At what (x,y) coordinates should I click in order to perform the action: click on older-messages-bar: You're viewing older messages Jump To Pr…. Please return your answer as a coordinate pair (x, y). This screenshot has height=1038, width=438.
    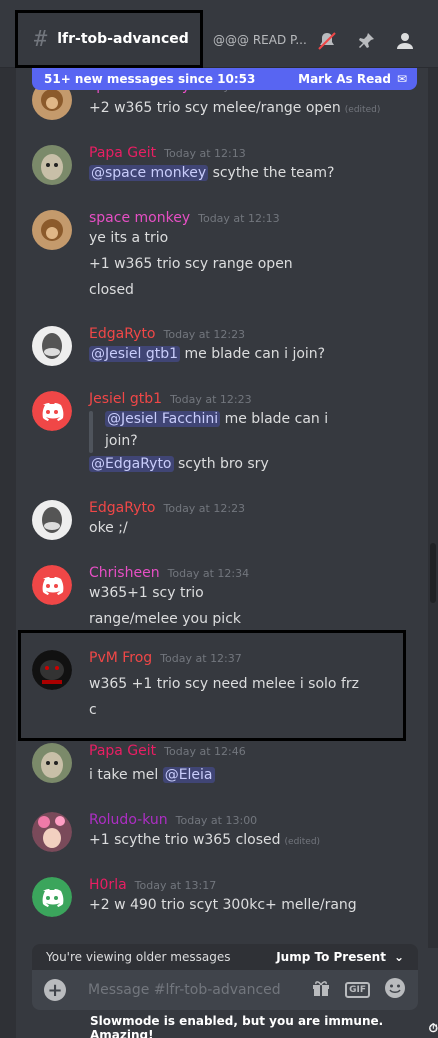
    Looking at the image, I should click on (225, 957).